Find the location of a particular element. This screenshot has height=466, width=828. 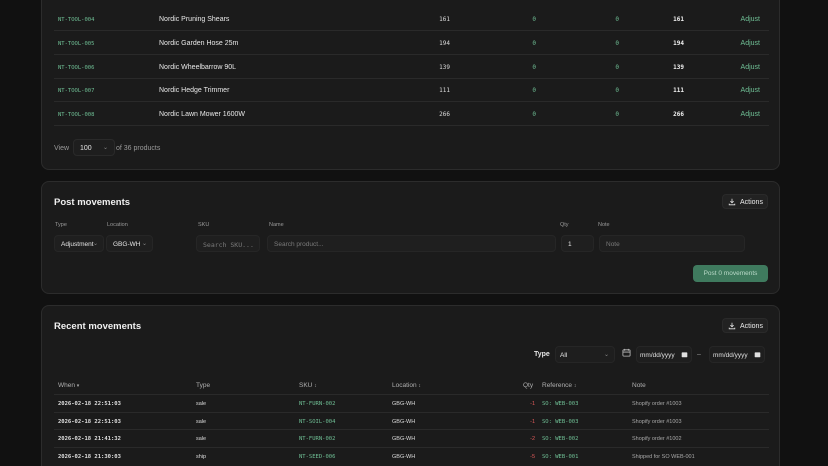

product-name: Nordic Lawn Mower 1600W is located at coordinates (202, 114).